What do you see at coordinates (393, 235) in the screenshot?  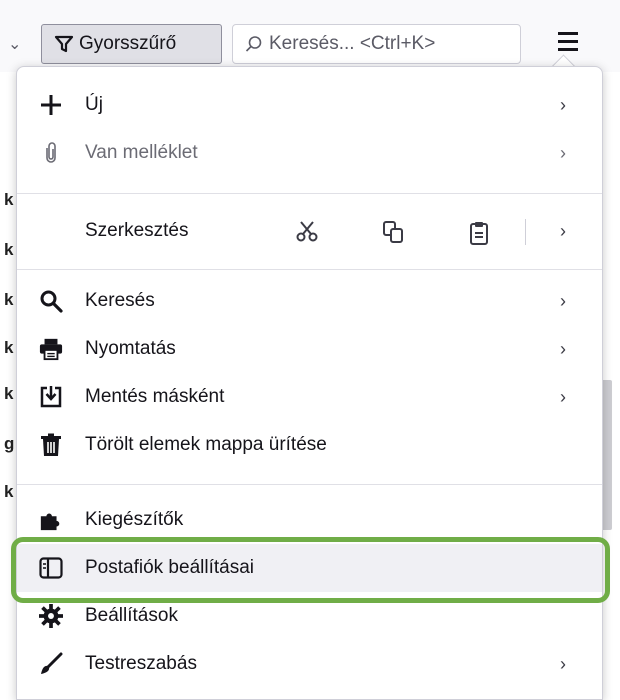 I see `copy-icon` at bounding box center [393, 235].